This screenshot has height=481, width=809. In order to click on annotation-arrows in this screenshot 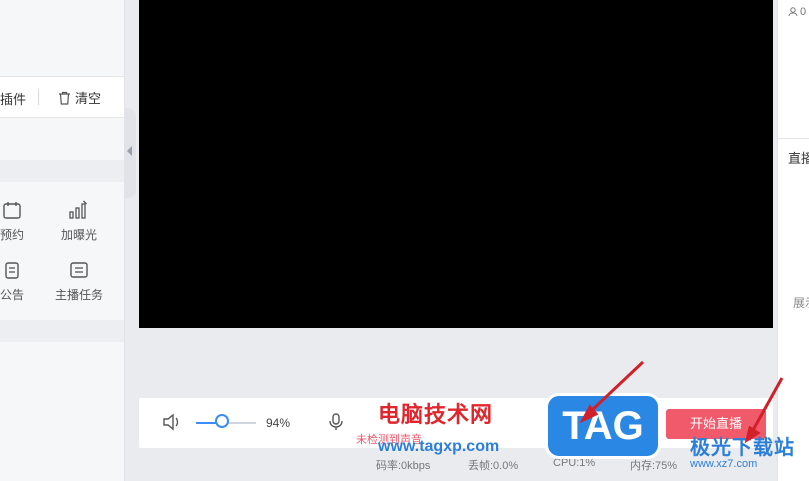, I will do `click(681, 402)`.